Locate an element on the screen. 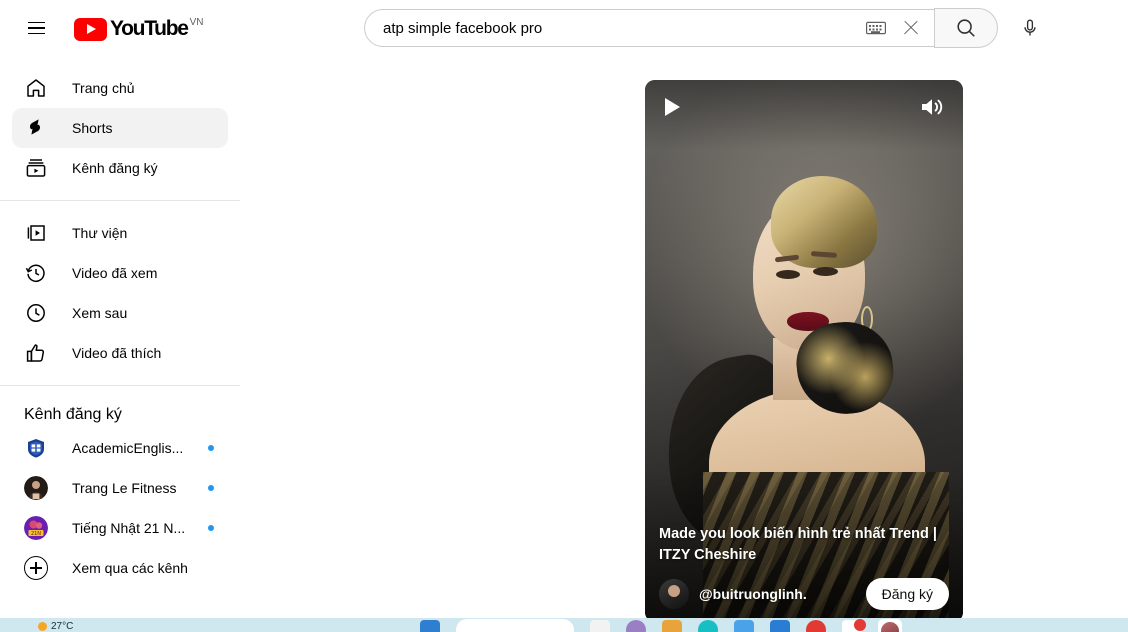 The image size is (1128, 632). sidebar-item-label: Trang chủ is located at coordinates (103, 88).